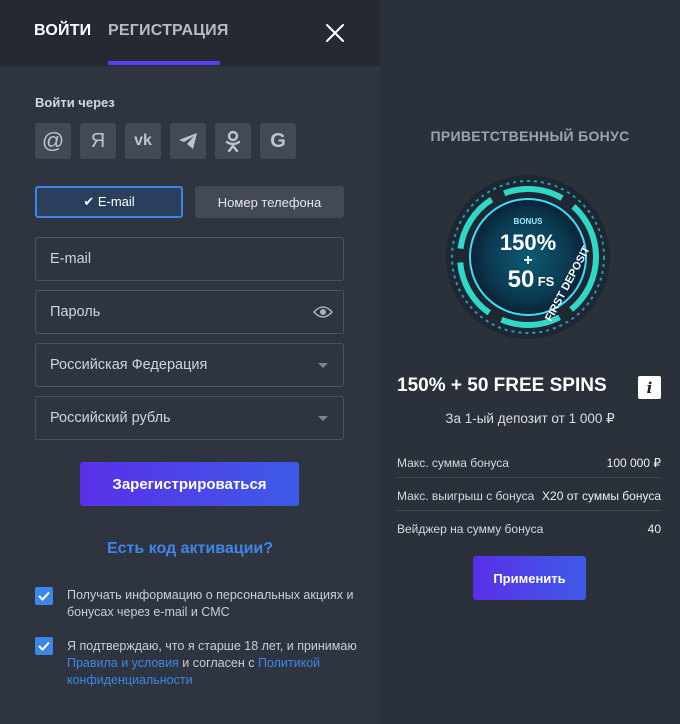 The height and width of the screenshot is (724, 680). What do you see at coordinates (189, 418) in the screenshot?
I see `currency-select: Российский рубль` at bounding box center [189, 418].